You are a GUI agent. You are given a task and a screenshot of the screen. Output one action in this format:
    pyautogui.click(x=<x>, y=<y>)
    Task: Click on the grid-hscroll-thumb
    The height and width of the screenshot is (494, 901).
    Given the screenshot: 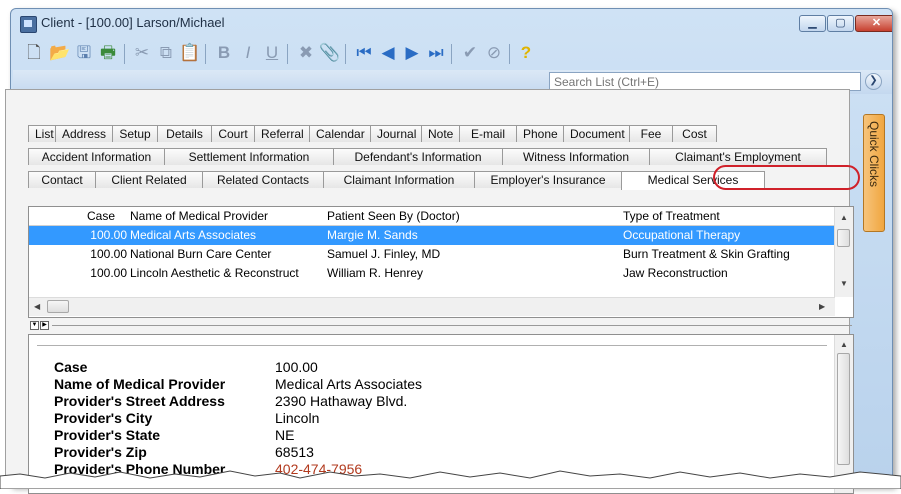 What is the action you would take?
    pyautogui.click(x=58, y=306)
    